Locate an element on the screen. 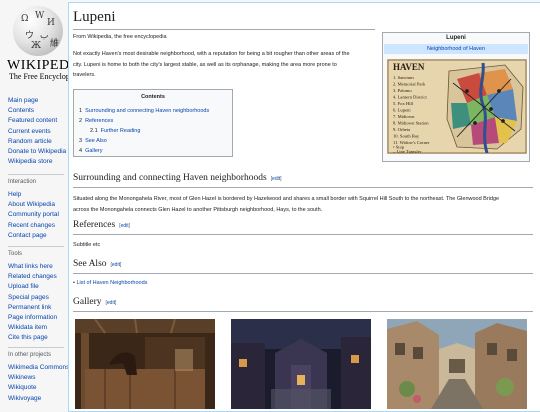  map-legend-item: 3. Palomo is located at coordinates (402, 90).